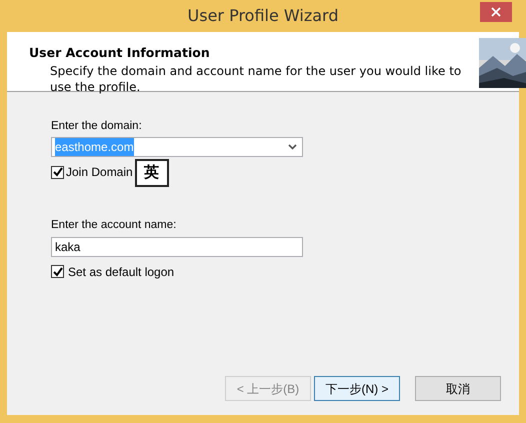  Describe the element at coordinates (97, 126) in the screenshot. I see `field-label: Enter the domain:` at that location.